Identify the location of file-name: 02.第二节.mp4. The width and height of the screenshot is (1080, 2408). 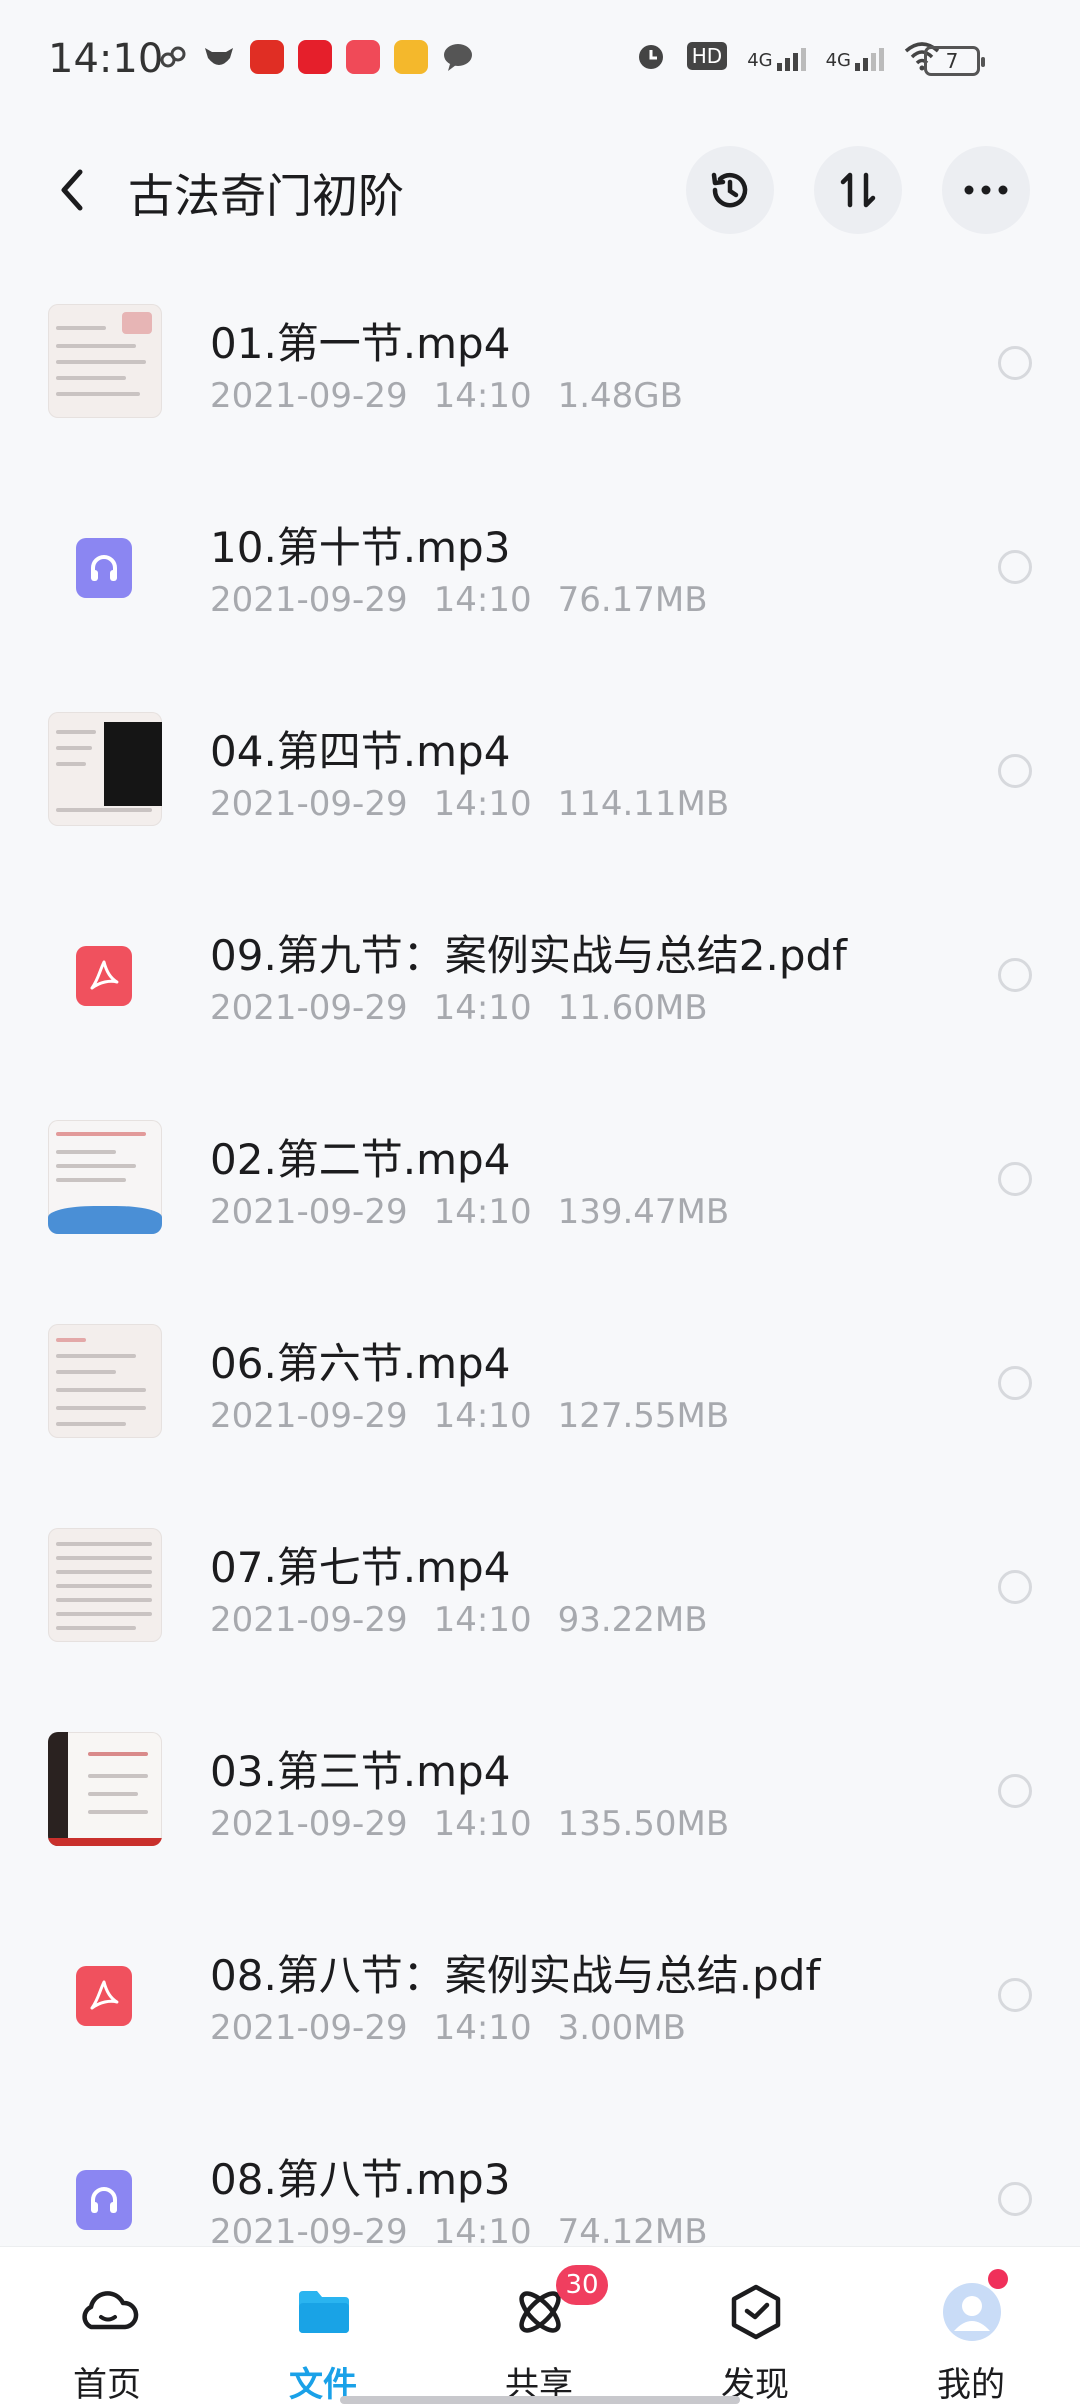
(360, 1159).